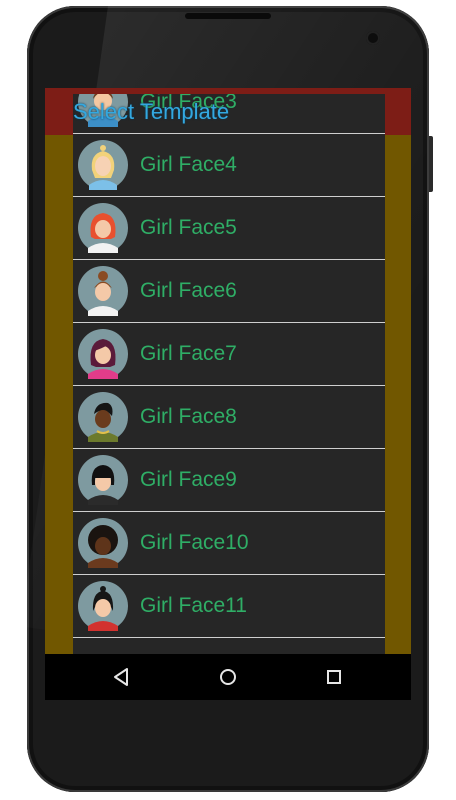 The height and width of the screenshot is (800, 456). What do you see at coordinates (103, 165) in the screenshot?
I see `girl-face-4-icon` at bounding box center [103, 165].